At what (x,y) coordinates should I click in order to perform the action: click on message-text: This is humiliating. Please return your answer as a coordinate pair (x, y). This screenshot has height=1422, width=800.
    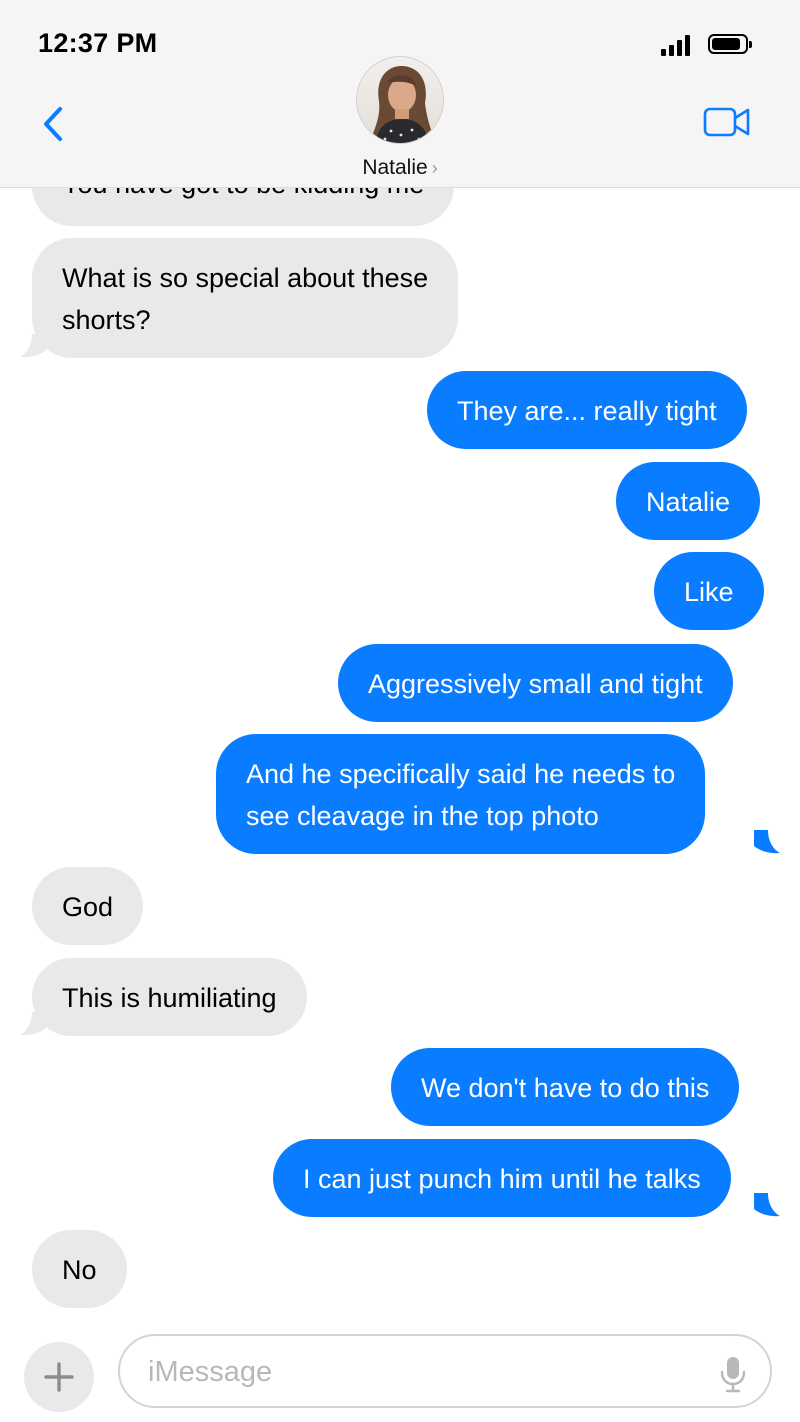
    Looking at the image, I should click on (169, 998).